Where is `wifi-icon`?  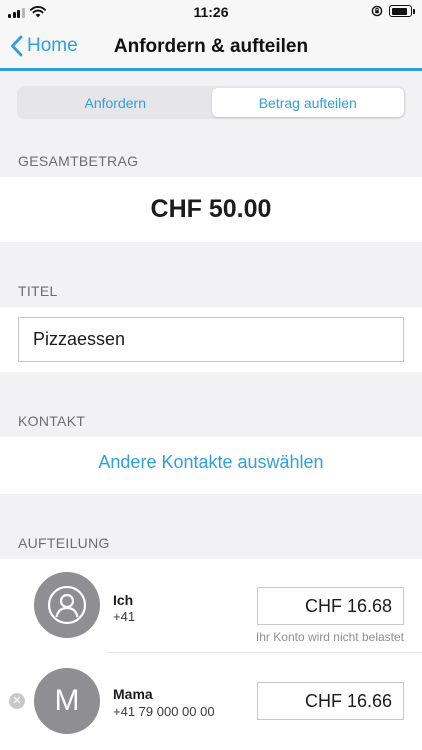 wifi-icon is located at coordinates (37, 12).